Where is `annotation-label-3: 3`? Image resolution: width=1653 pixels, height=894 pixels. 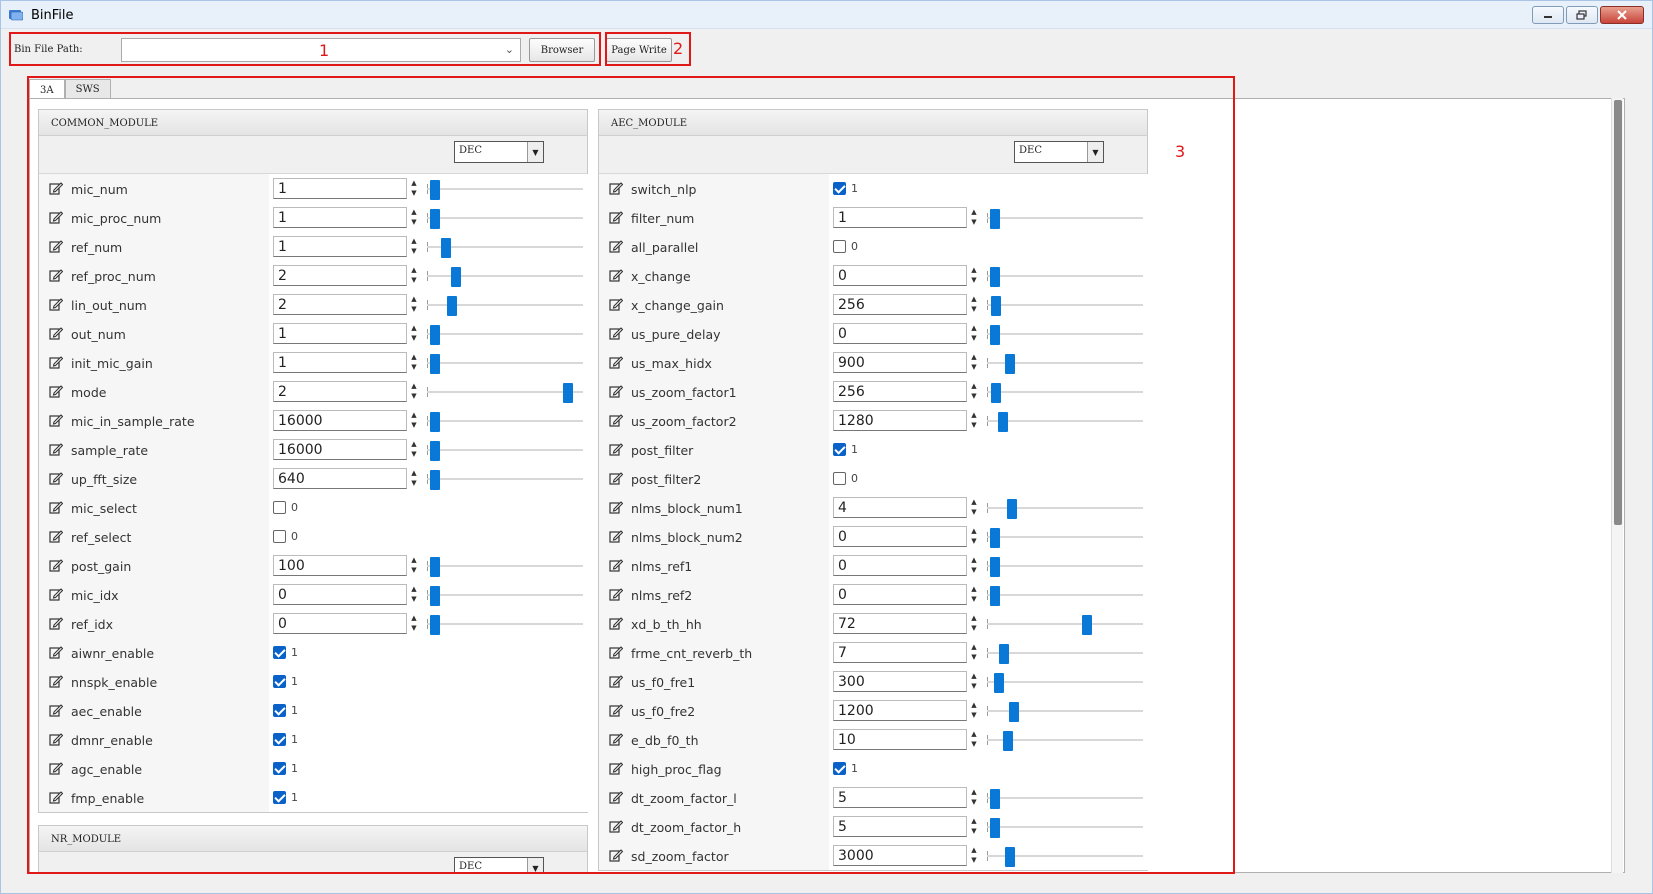 annotation-label-3: 3 is located at coordinates (1180, 151).